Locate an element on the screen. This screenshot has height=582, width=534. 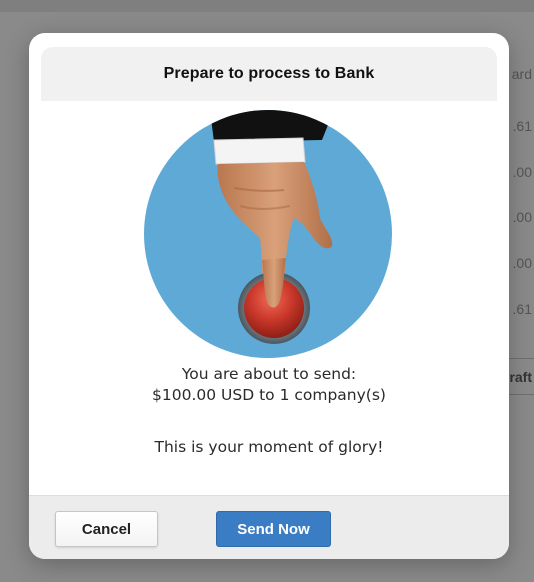
background-header-fragment: ard is located at coordinates (521, 74).